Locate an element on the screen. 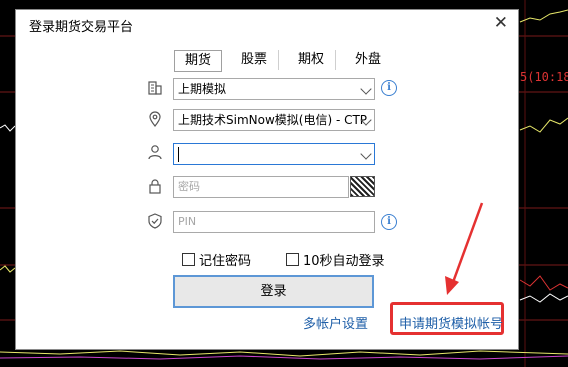 The width and height of the screenshot is (568, 367). auto-login-label: 10秒自动登录 is located at coordinates (344, 261).